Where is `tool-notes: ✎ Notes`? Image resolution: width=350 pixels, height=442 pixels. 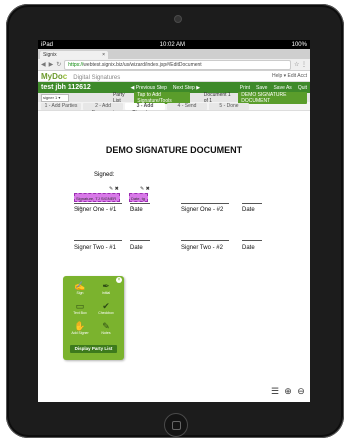 tool-notes: ✎ Notes is located at coordinates (106, 328).